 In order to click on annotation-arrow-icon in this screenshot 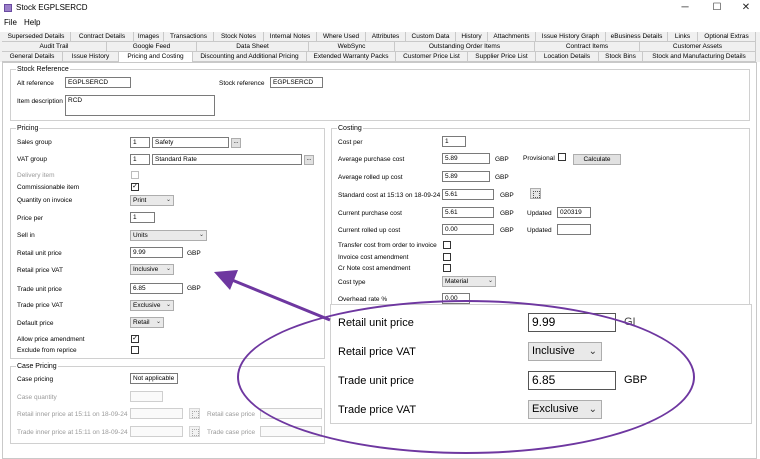, I will do `click(272, 296)`.